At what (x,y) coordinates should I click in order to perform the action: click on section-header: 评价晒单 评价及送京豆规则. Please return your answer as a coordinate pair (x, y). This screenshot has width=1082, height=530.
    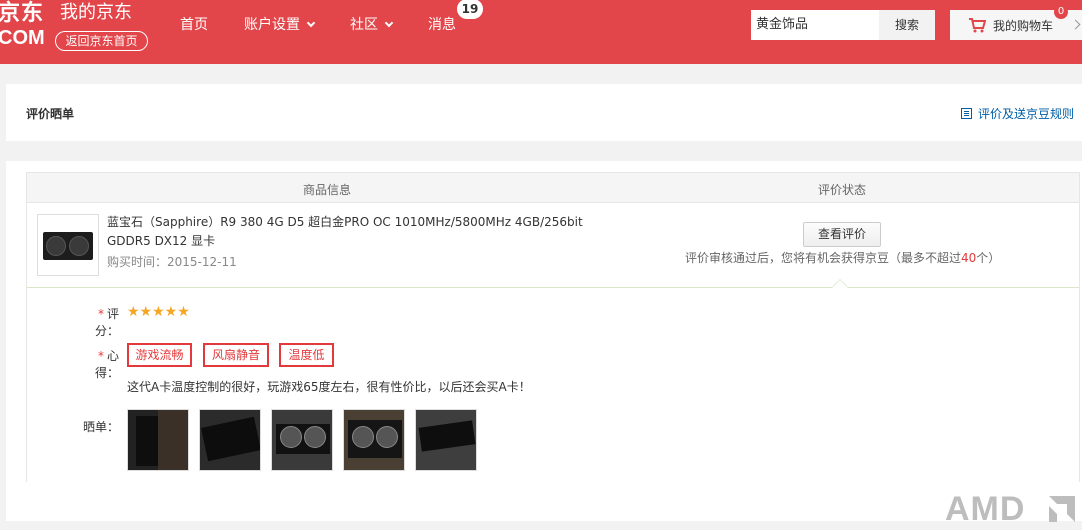
    Looking at the image, I should click on (544, 112).